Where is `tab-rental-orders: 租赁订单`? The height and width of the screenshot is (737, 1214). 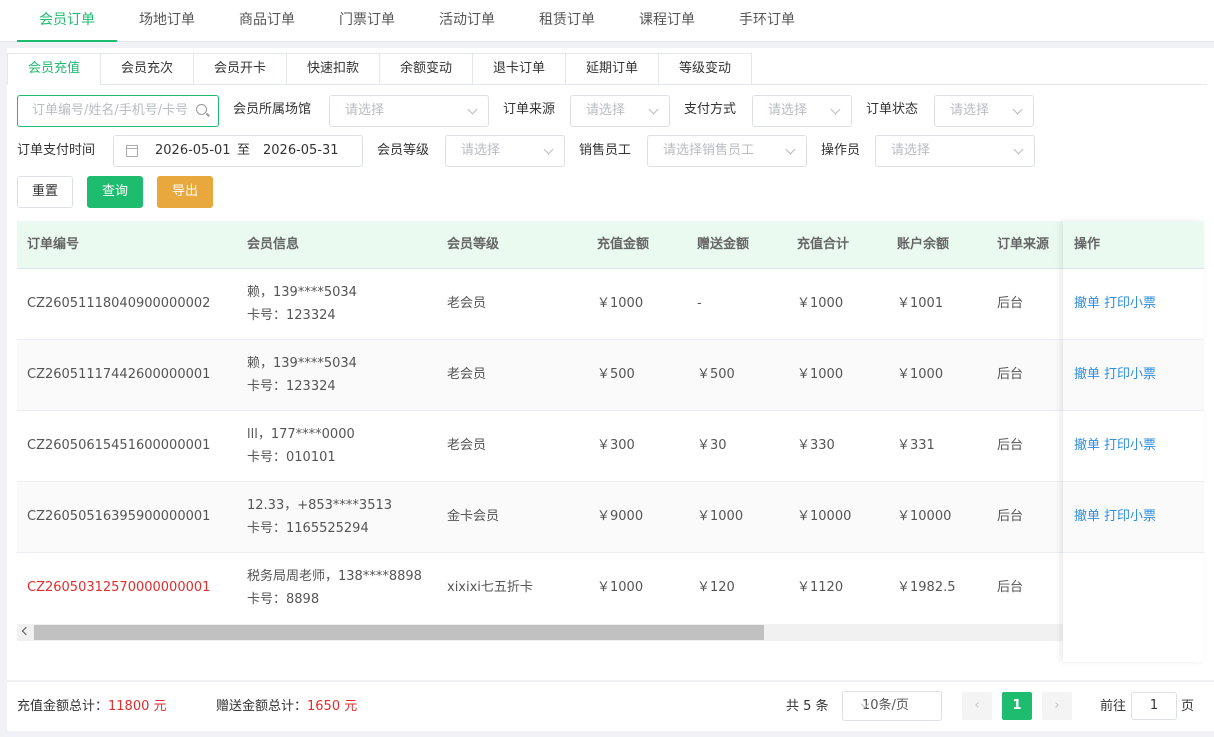
tab-rental-orders: 租赁订单 is located at coordinates (567, 21).